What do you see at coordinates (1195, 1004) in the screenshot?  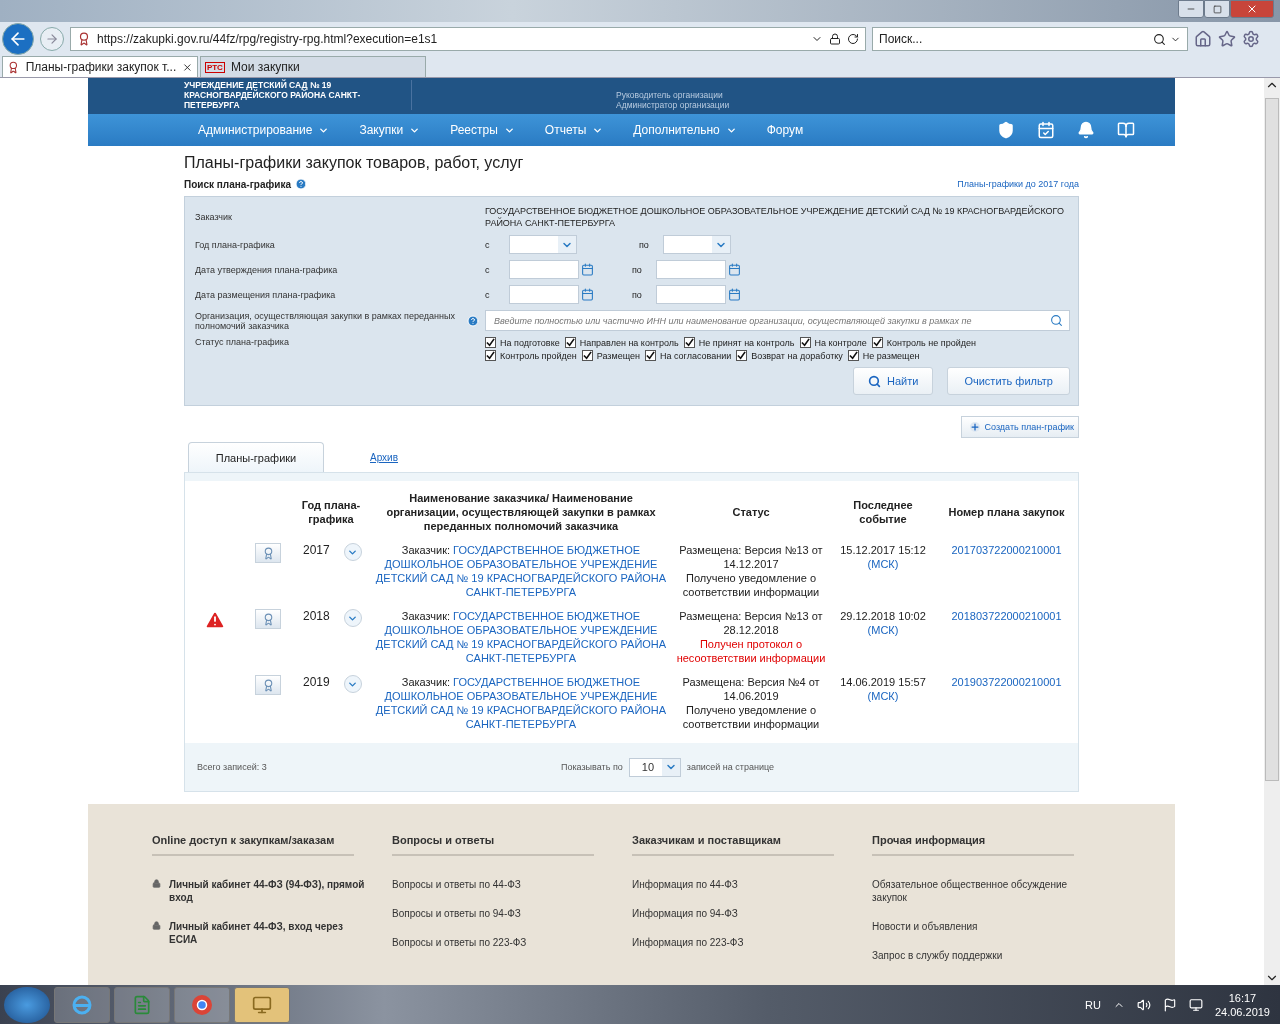 I see `network-icon` at bounding box center [1195, 1004].